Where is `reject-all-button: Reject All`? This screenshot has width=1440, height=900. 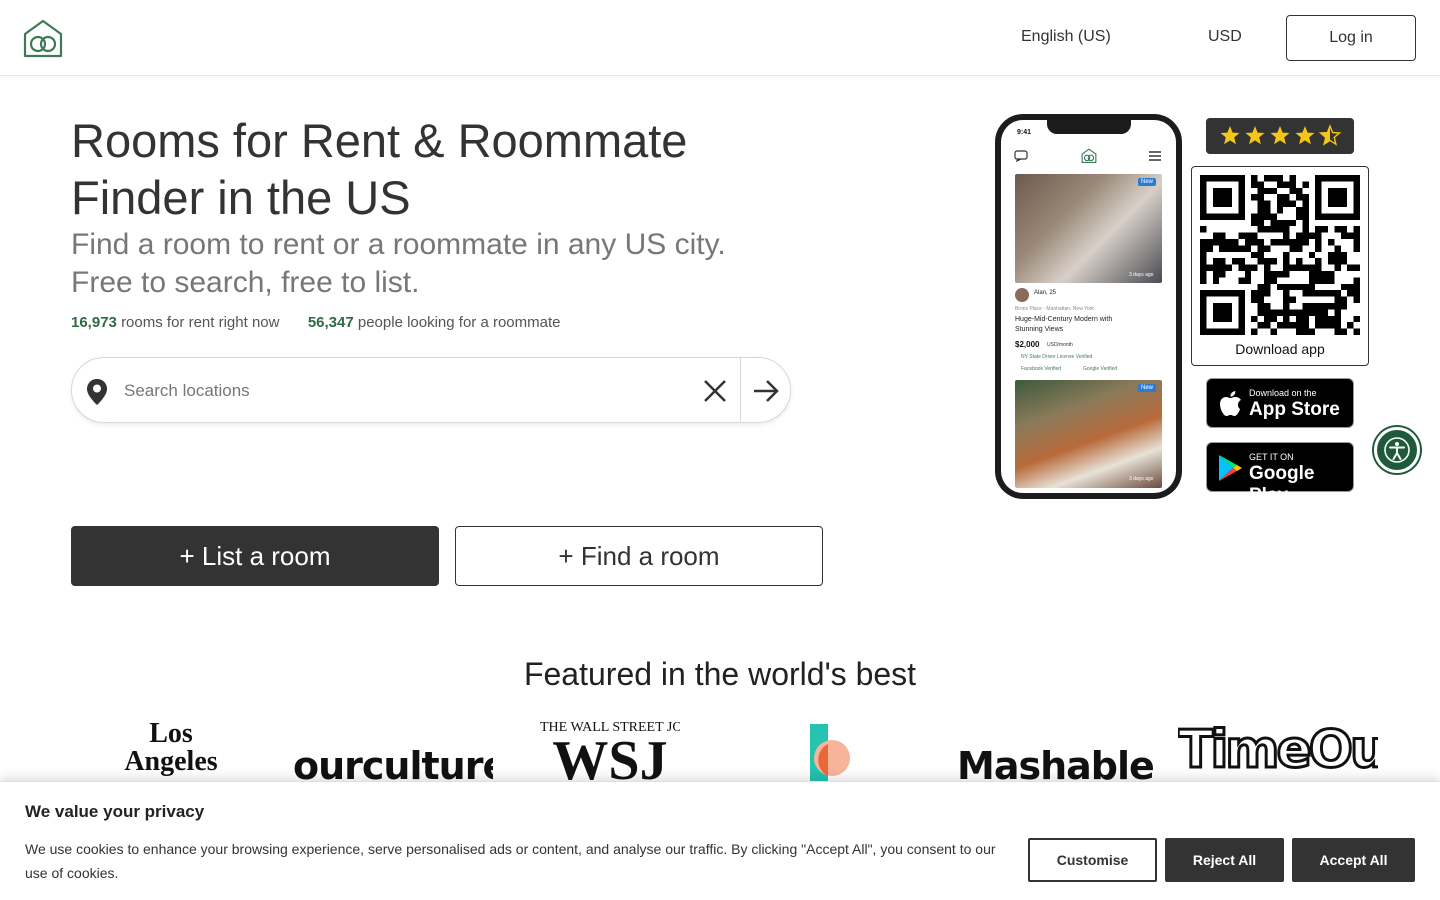 reject-all-button: Reject All is located at coordinates (1224, 860).